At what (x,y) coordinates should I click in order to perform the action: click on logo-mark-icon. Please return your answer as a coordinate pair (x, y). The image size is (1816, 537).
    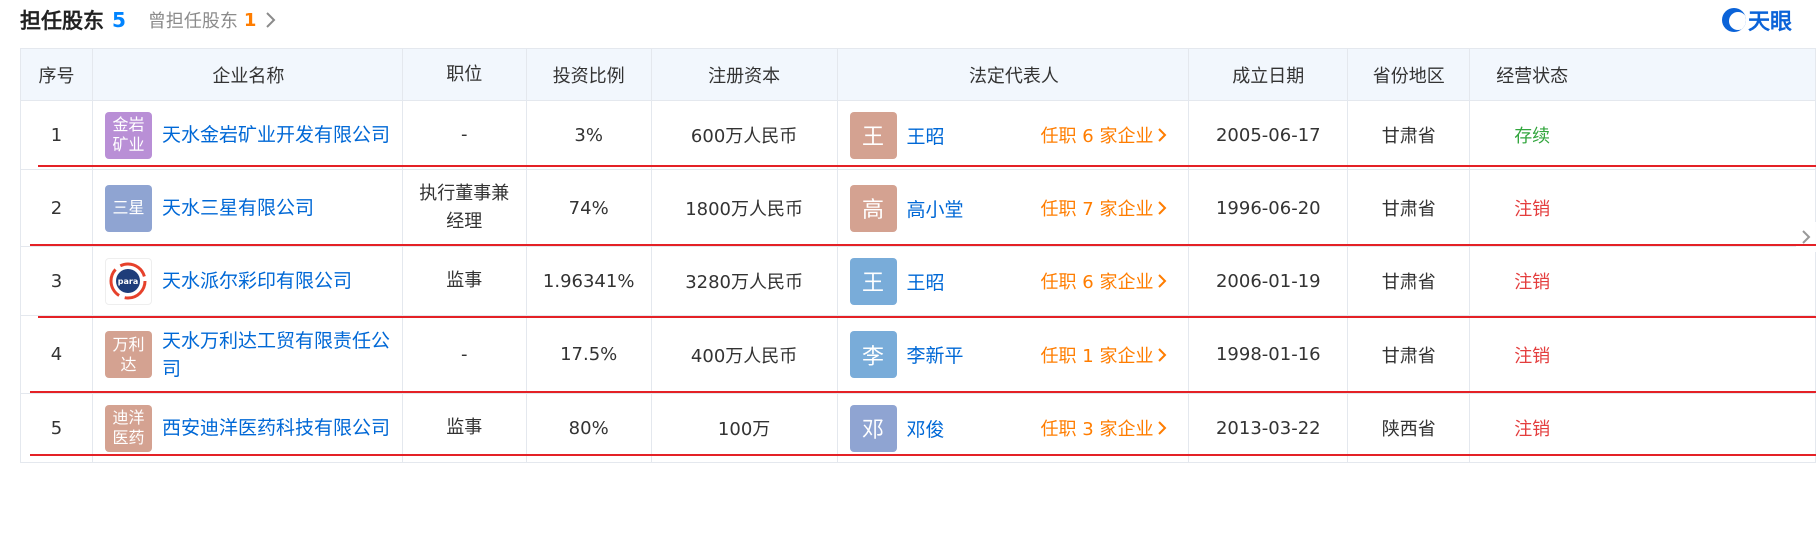
    Looking at the image, I should click on (1734, 20).